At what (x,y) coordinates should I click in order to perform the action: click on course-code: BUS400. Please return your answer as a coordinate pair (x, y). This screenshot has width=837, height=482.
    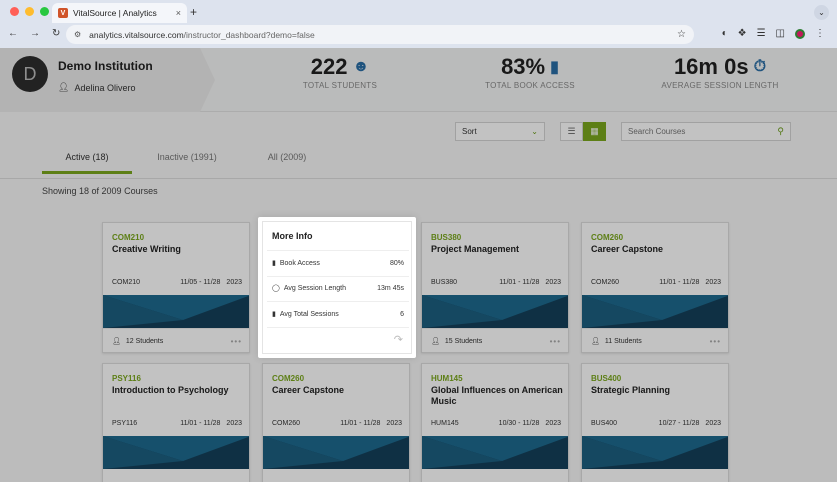
    Looking at the image, I should click on (606, 378).